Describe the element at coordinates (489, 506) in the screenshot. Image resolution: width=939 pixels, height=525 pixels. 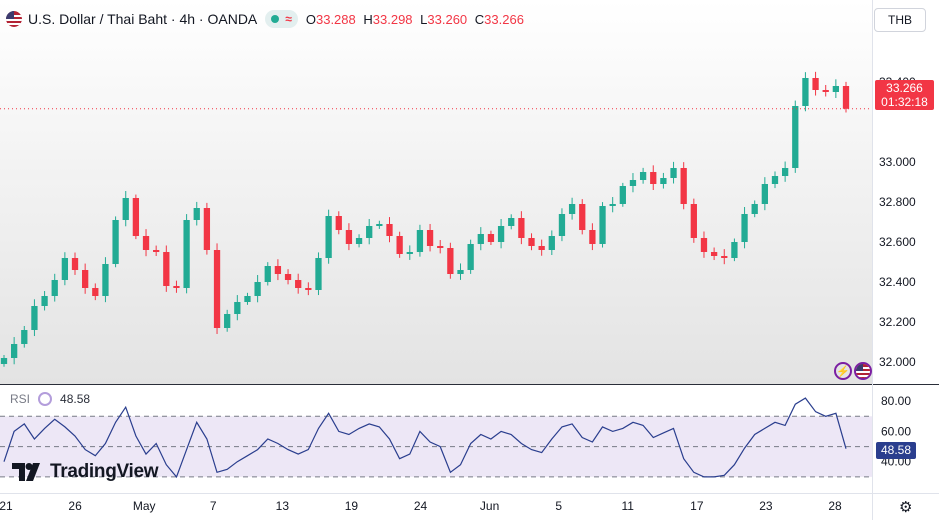
I see `time-tick-label: Jun` at that location.